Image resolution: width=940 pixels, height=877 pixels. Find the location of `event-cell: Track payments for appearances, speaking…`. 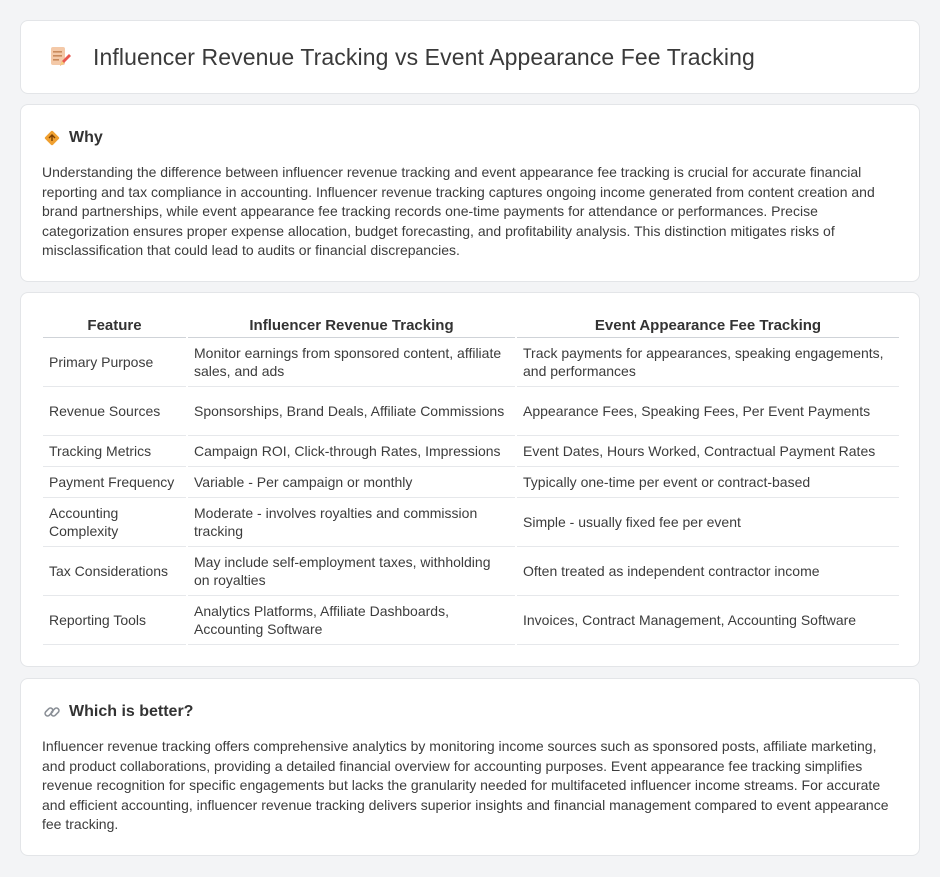

event-cell: Track payments for appearances, speaking… is located at coordinates (707, 362).